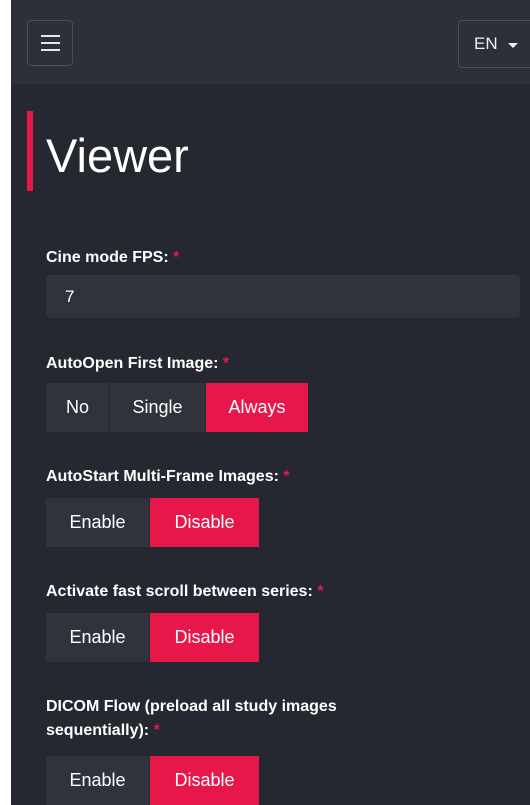 This screenshot has width=530, height=805. I want to click on dicom-flow-label-line2: sequentially):, so click(98, 730).